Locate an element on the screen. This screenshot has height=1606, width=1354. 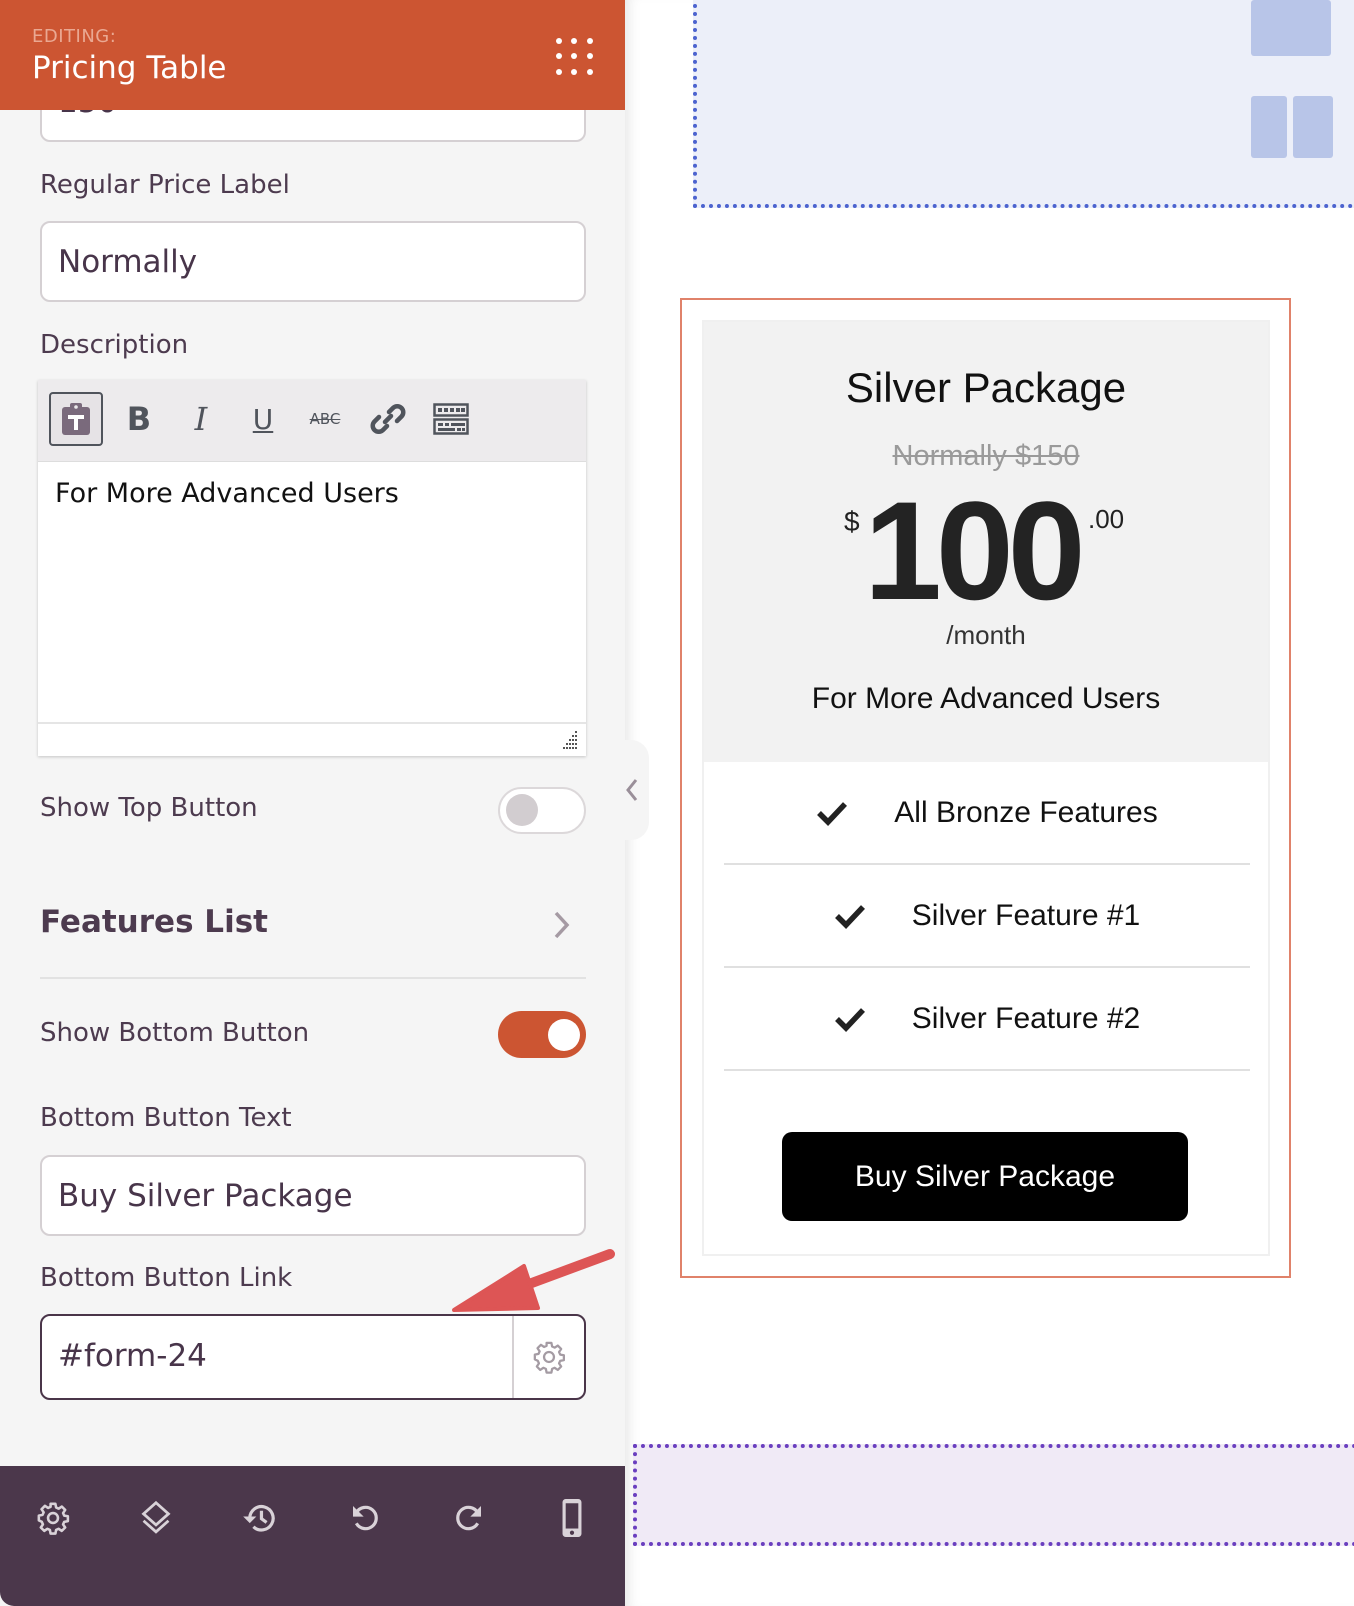
italic-button: I is located at coordinates (201, 419).